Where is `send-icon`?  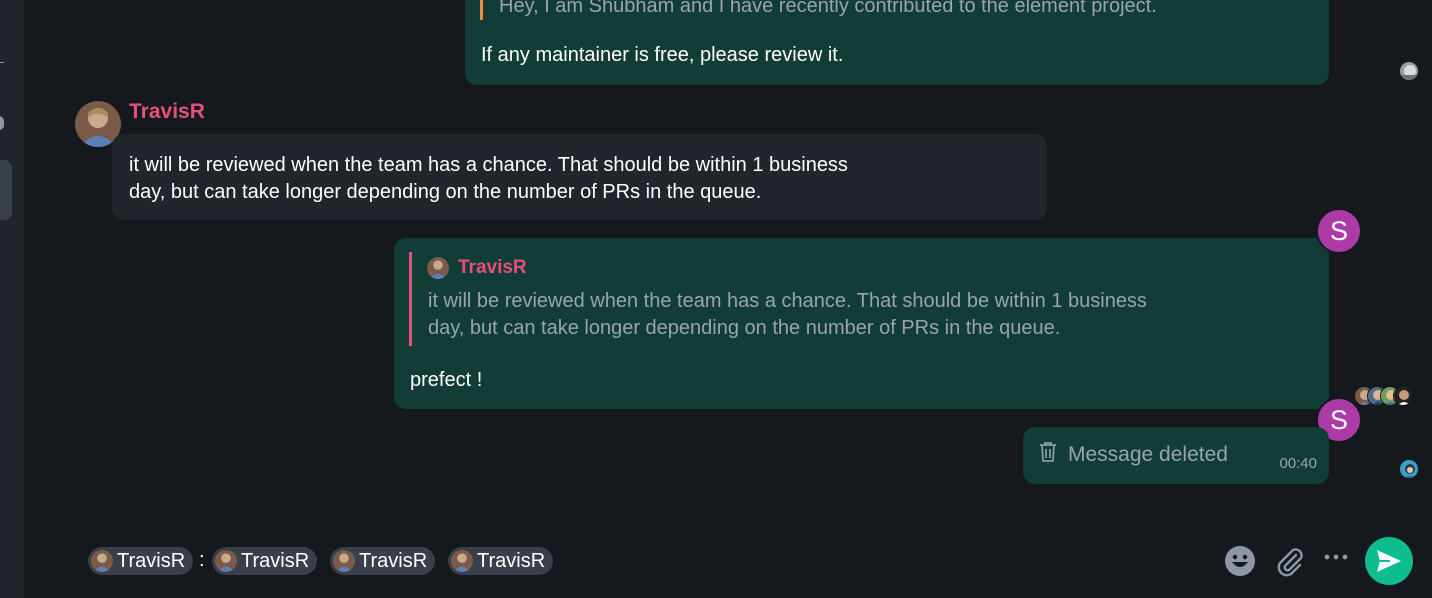 send-icon is located at coordinates (1389, 563).